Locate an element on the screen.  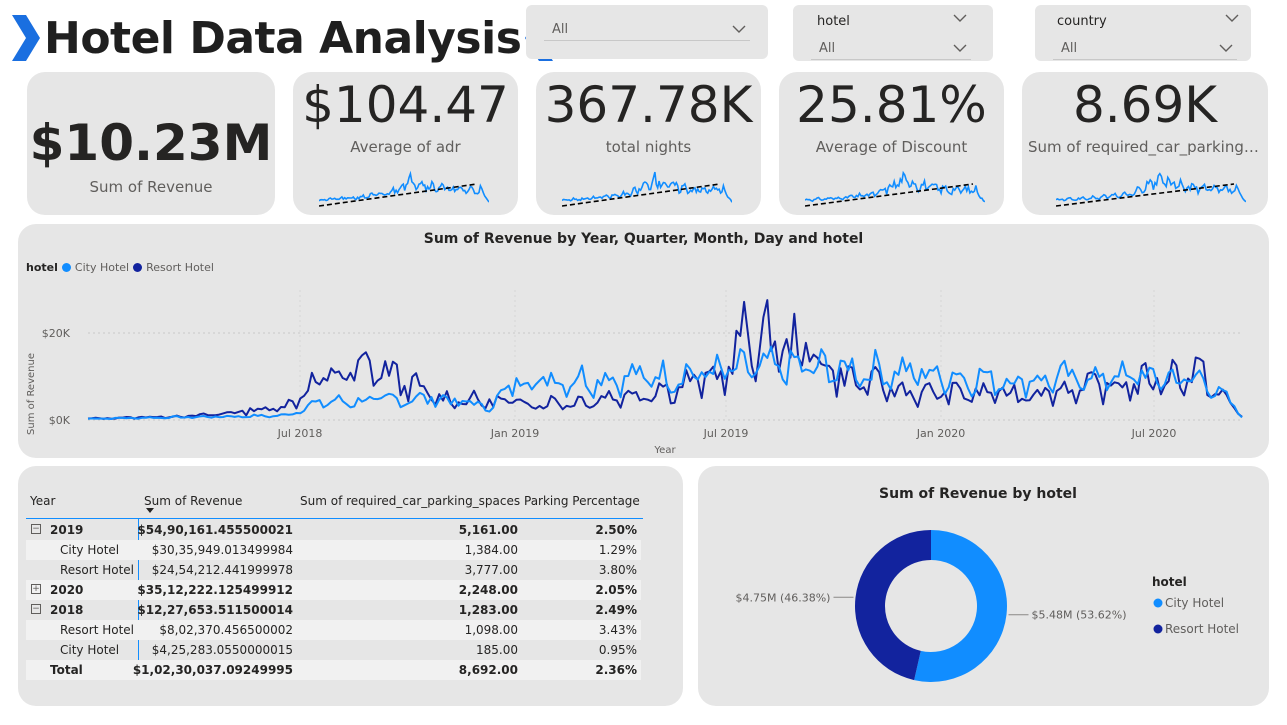
slicer-country: country All is located at coordinates (1143, 33).